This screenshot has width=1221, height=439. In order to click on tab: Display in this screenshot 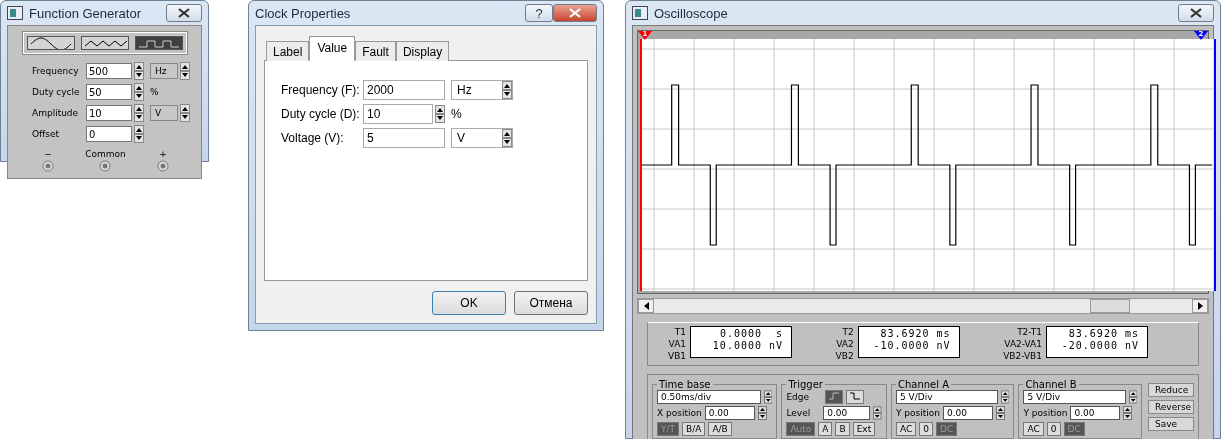, I will do `click(422, 51)`.